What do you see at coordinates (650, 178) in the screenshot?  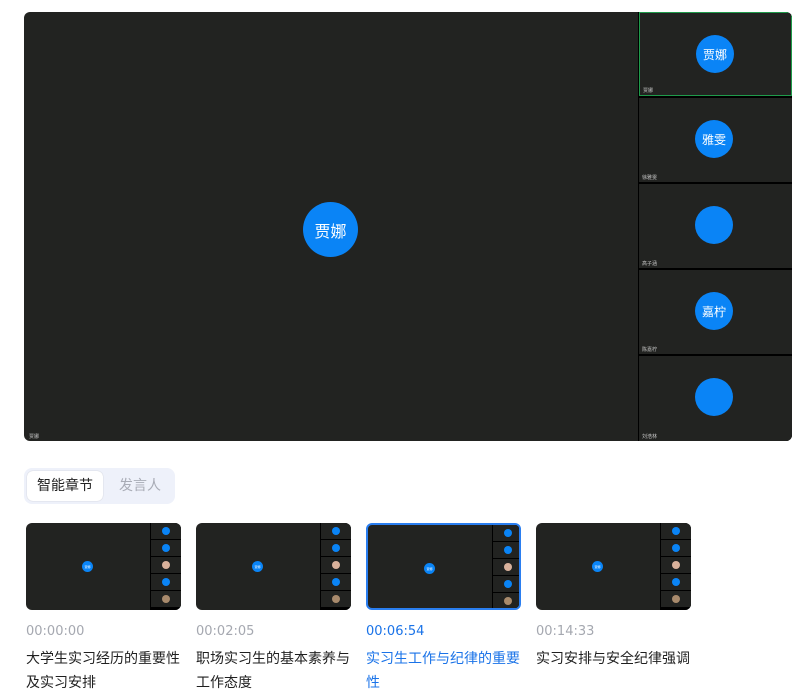 I see `participant-name: 徐雅雯` at bounding box center [650, 178].